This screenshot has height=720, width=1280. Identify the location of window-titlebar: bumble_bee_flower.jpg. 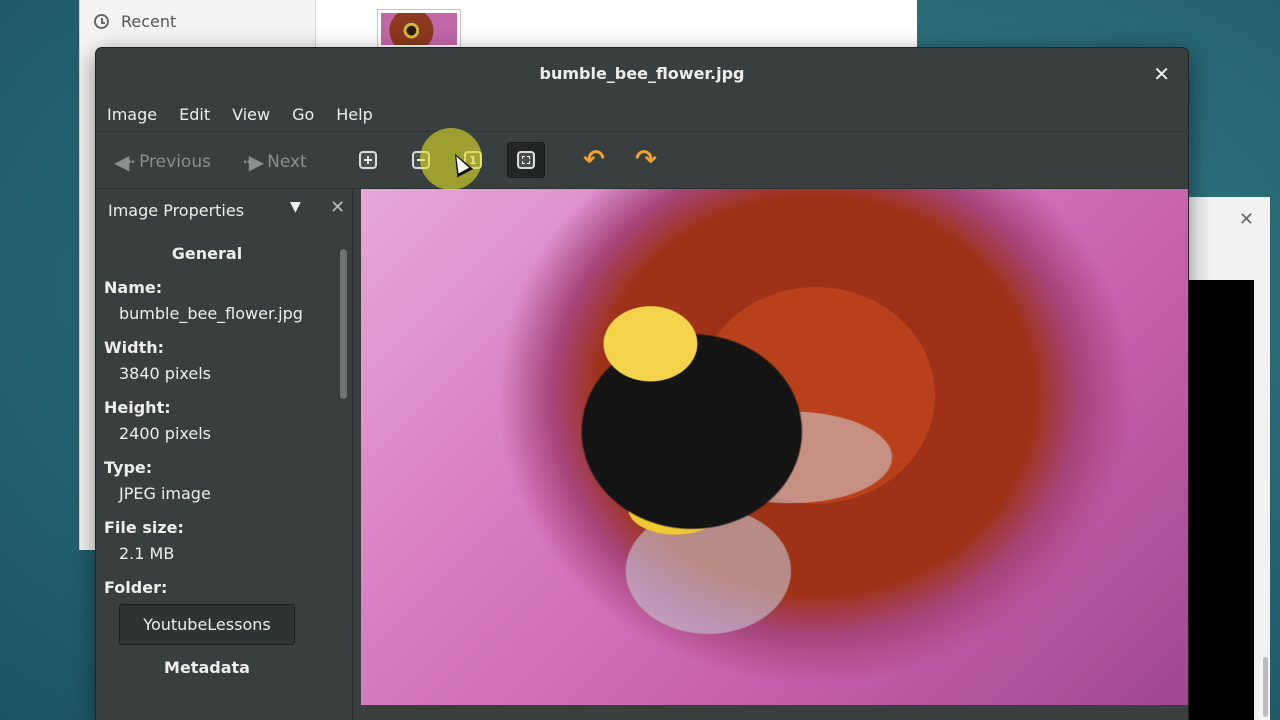
(642, 73).